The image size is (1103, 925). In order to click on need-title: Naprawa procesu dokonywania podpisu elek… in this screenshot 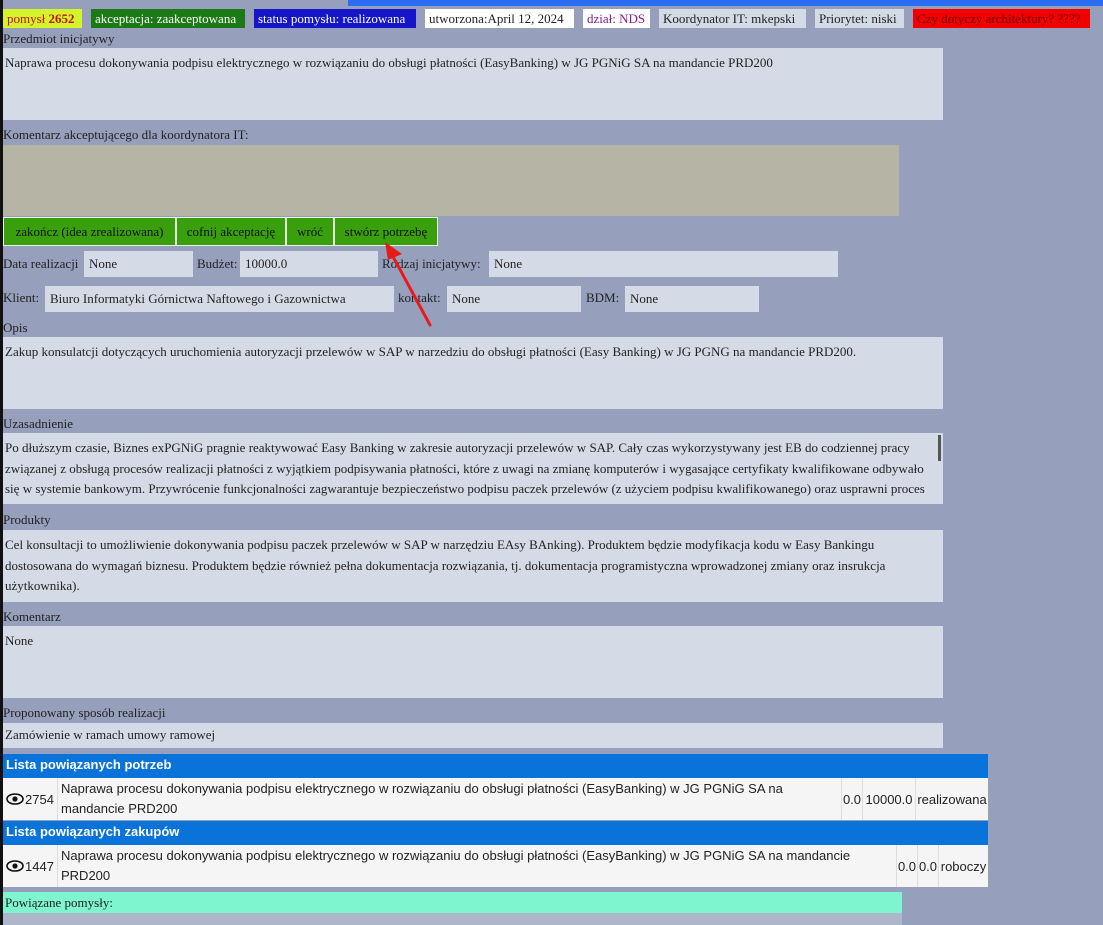, I will do `click(450, 799)`.